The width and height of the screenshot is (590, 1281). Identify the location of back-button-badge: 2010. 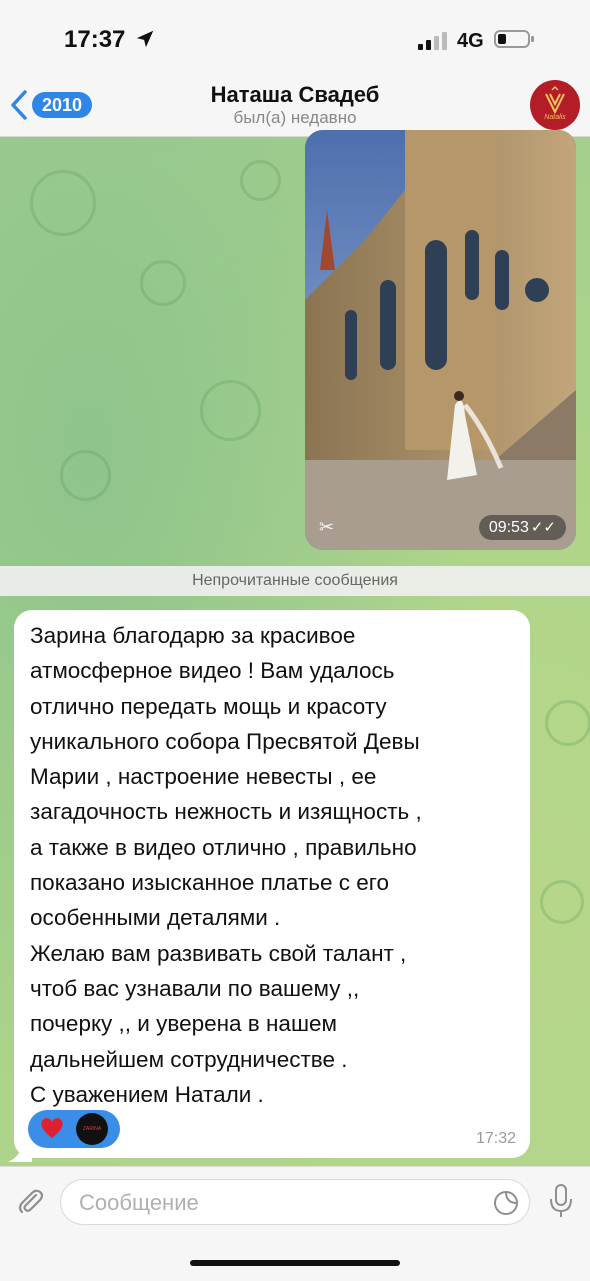
(62, 105).